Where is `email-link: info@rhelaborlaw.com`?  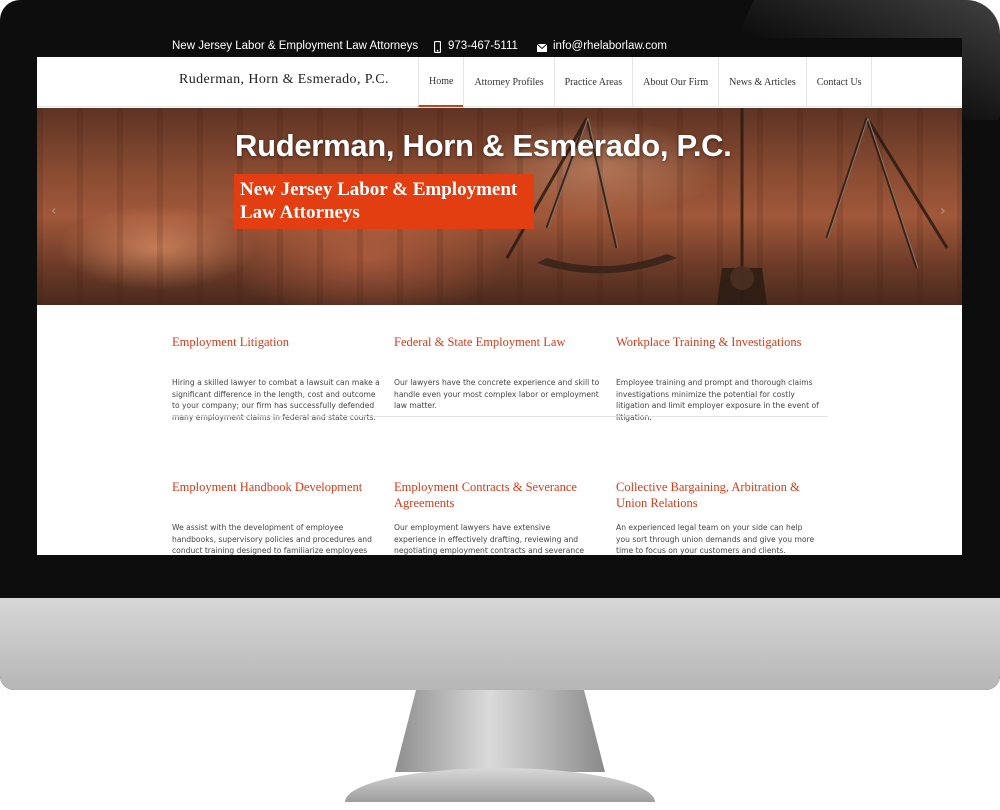 email-link: info@rhelaborlaw.com is located at coordinates (610, 46).